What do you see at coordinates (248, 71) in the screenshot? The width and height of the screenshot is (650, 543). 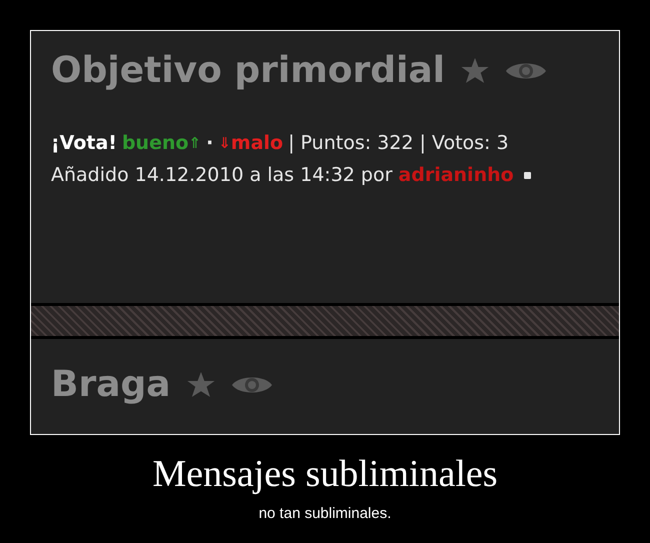 I see `post-title: Objetivo primordial` at bounding box center [248, 71].